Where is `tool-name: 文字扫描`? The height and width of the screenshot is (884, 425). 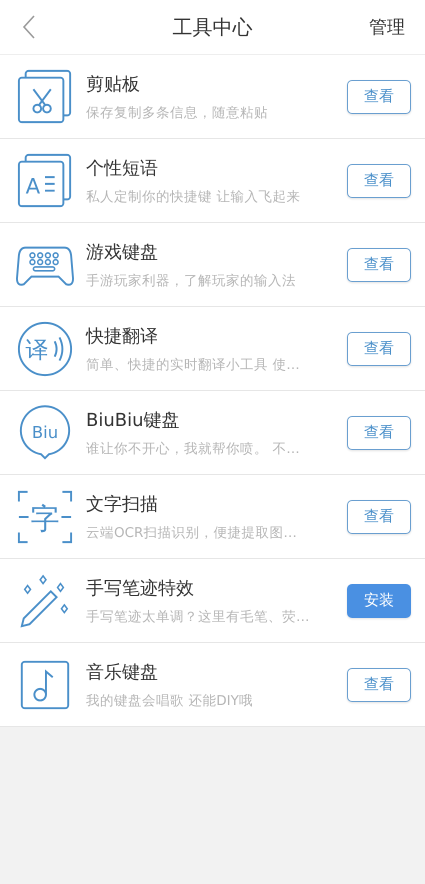 tool-name: 文字扫描 is located at coordinates (122, 504).